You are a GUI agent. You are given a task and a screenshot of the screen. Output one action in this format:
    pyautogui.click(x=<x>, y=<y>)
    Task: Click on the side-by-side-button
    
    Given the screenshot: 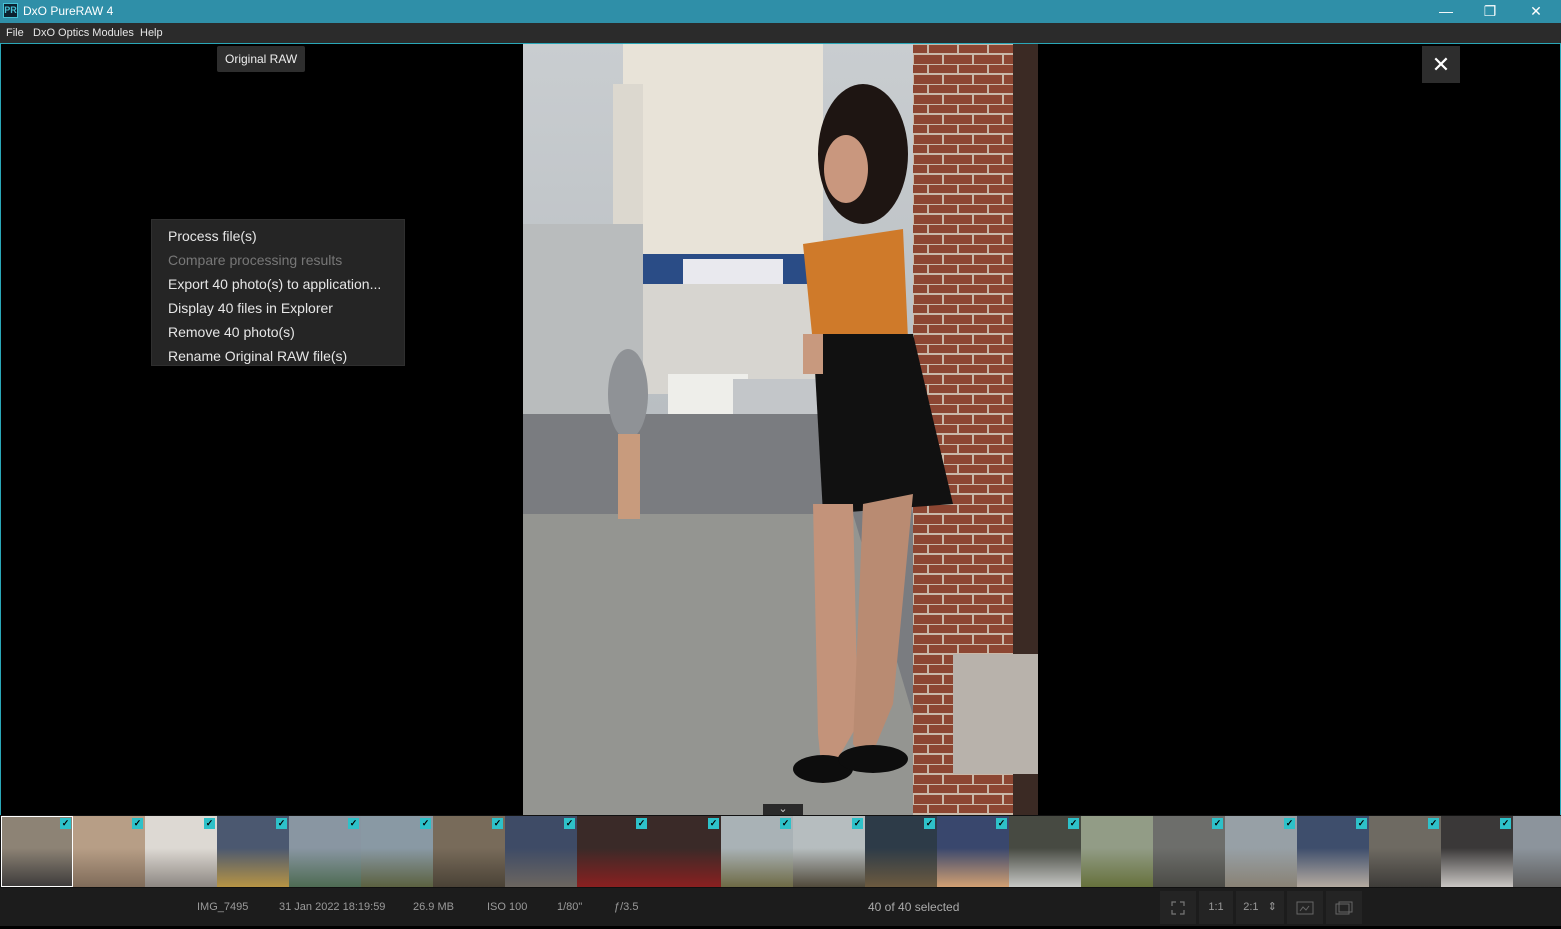 What is the action you would take?
    pyautogui.click(x=1344, y=907)
    